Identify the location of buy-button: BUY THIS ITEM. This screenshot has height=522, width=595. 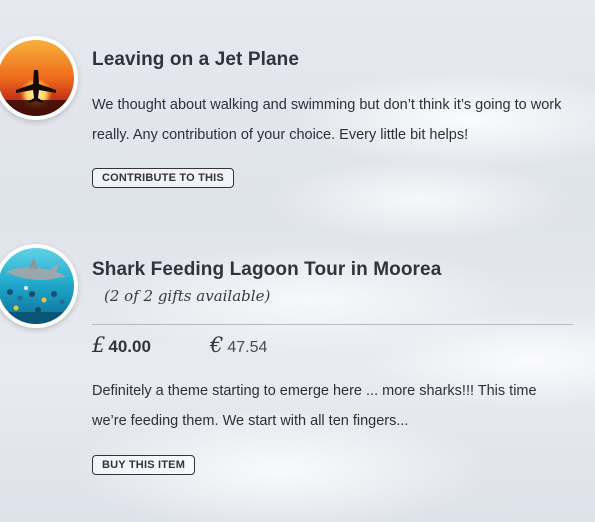
(144, 465).